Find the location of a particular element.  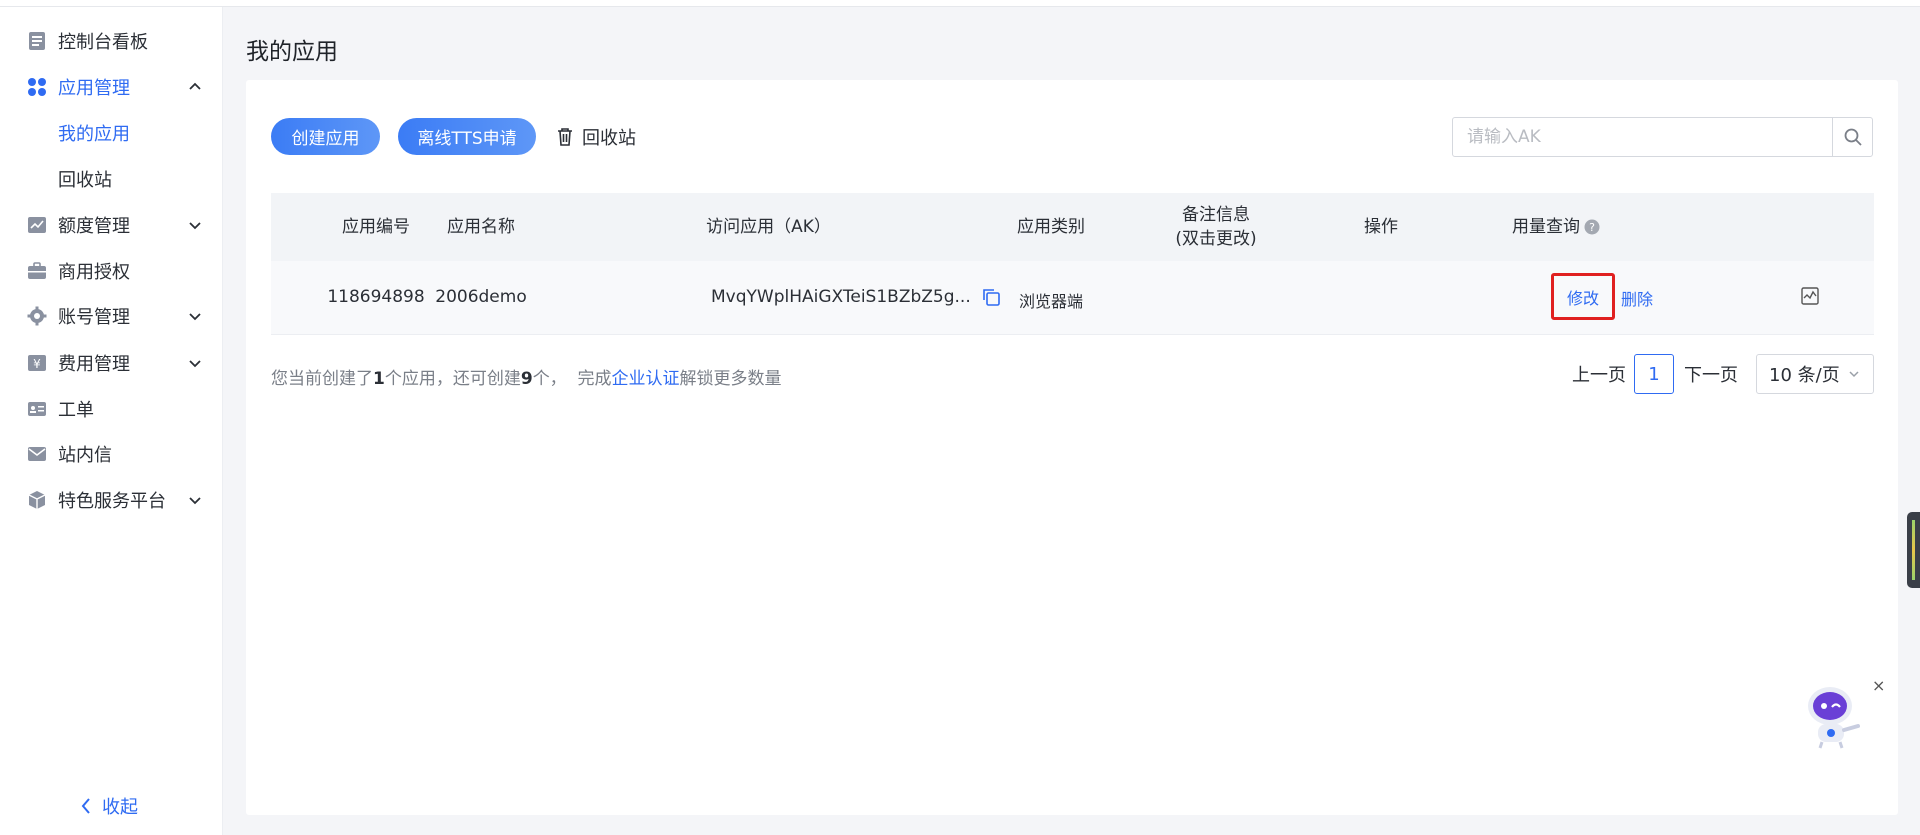

created-count: 1 is located at coordinates (379, 379).